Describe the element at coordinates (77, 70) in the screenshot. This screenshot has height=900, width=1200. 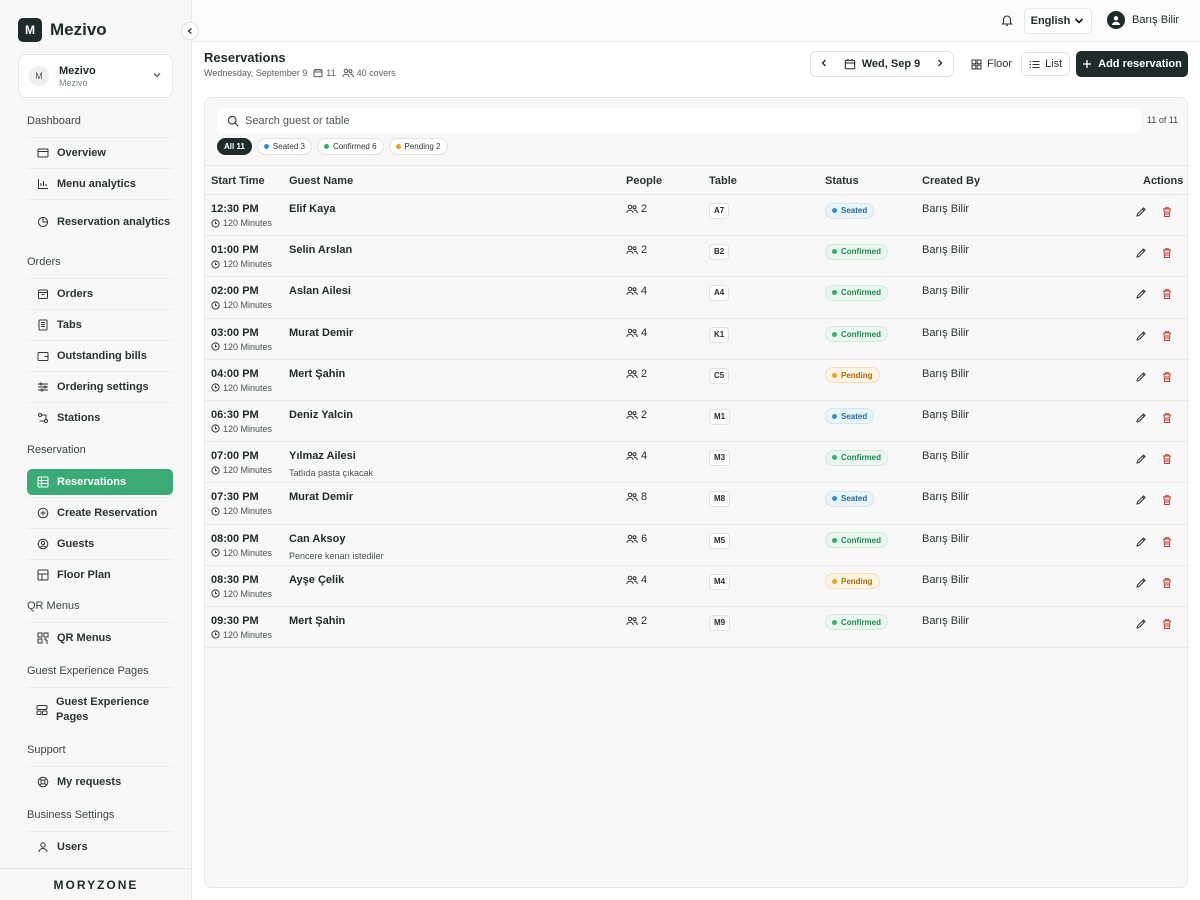
I see `org-name: Mezivo` at that location.